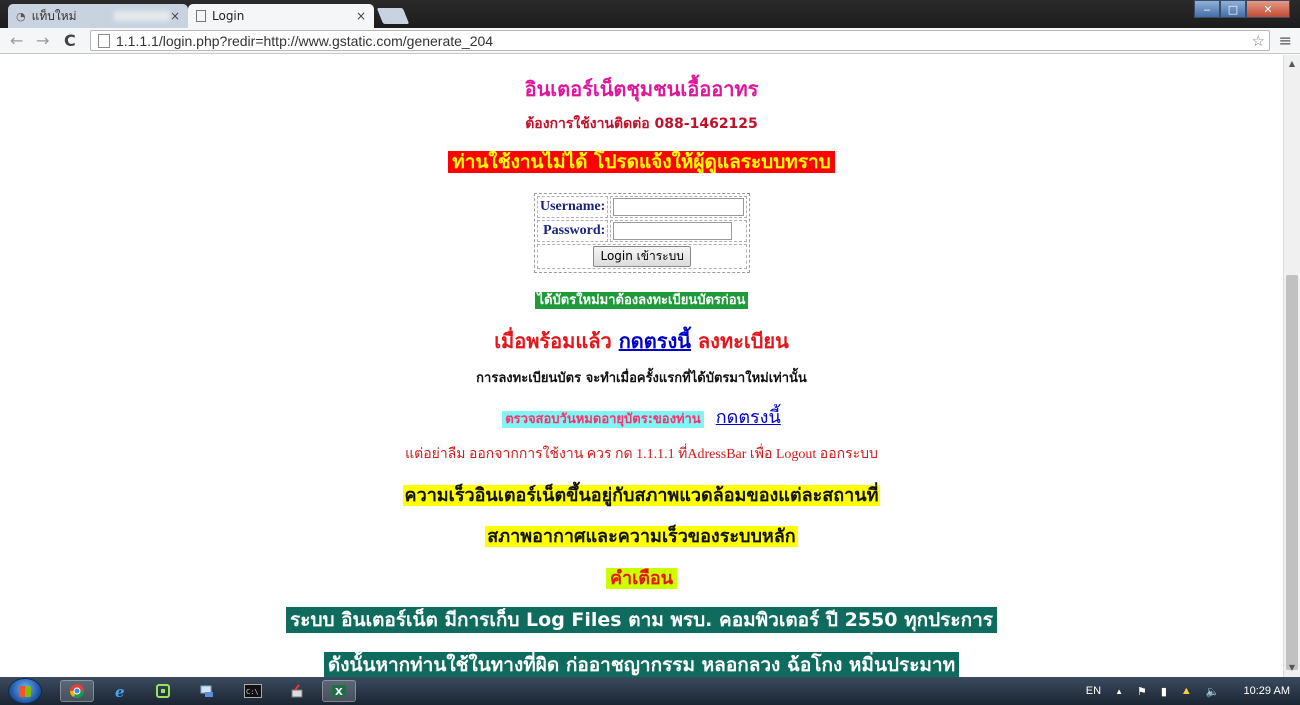 This screenshot has width=1300, height=705. What do you see at coordinates (1233, 9) in the screenshot?
I see `maximize-button: □` at bounding box center [1233, 9].